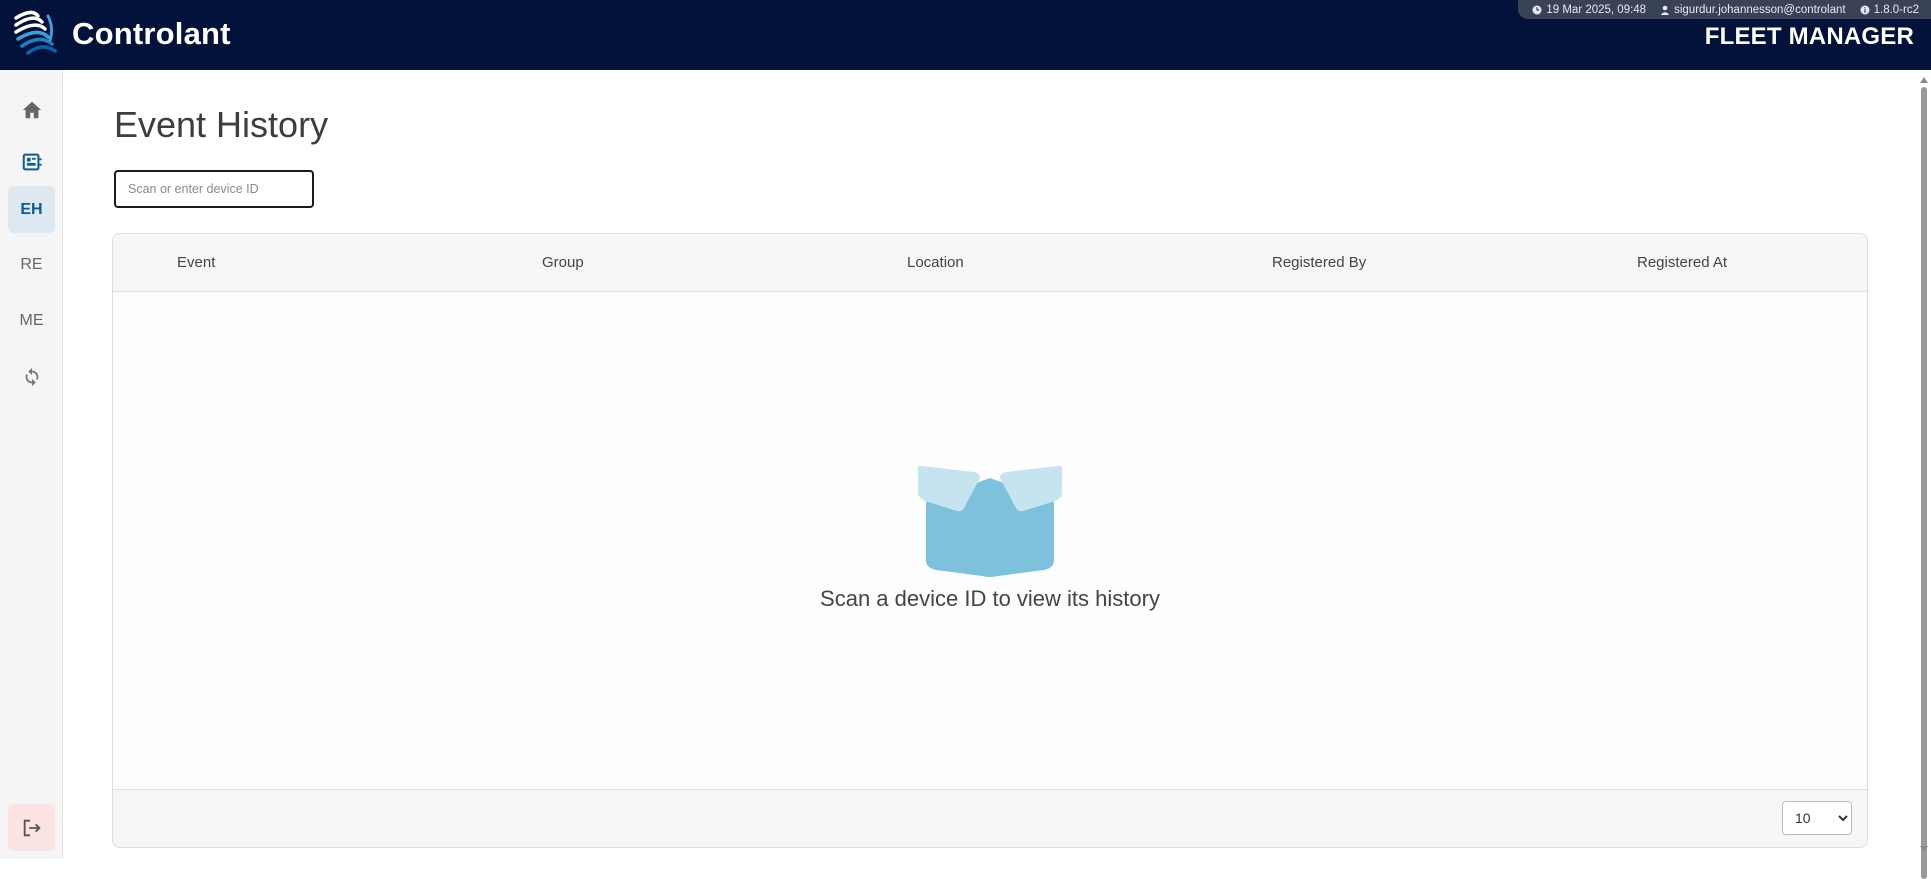 The width and height of the screenshot is (1931, 879). What do you see at coordinates (1596, 9) in the screenshot?
I see `datetime-text: 19 Mar 2025, 09:48` at bounding box center [1596, 9].